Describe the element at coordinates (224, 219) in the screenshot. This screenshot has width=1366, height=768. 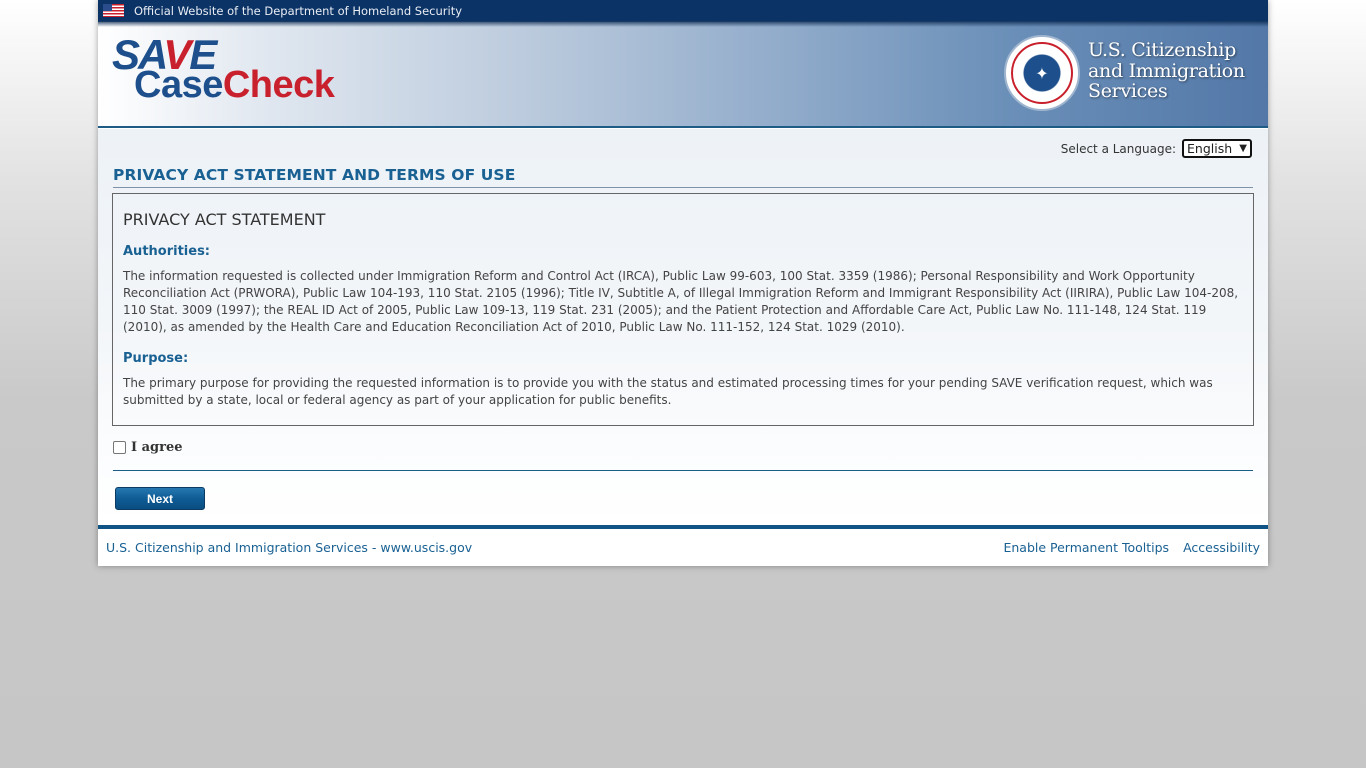
I see `privacy-statement-heading: PRIVACY ACT STATEMENT` at that location.